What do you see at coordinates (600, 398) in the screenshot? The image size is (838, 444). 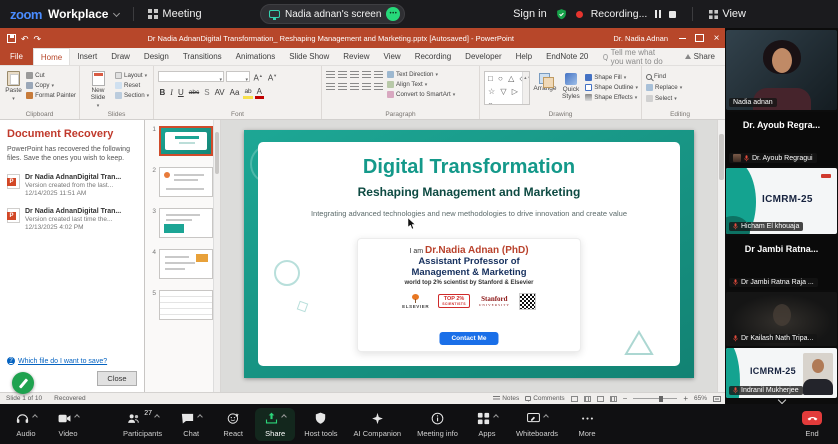 I see `reading-view-button` at bounding box center [600, 398].